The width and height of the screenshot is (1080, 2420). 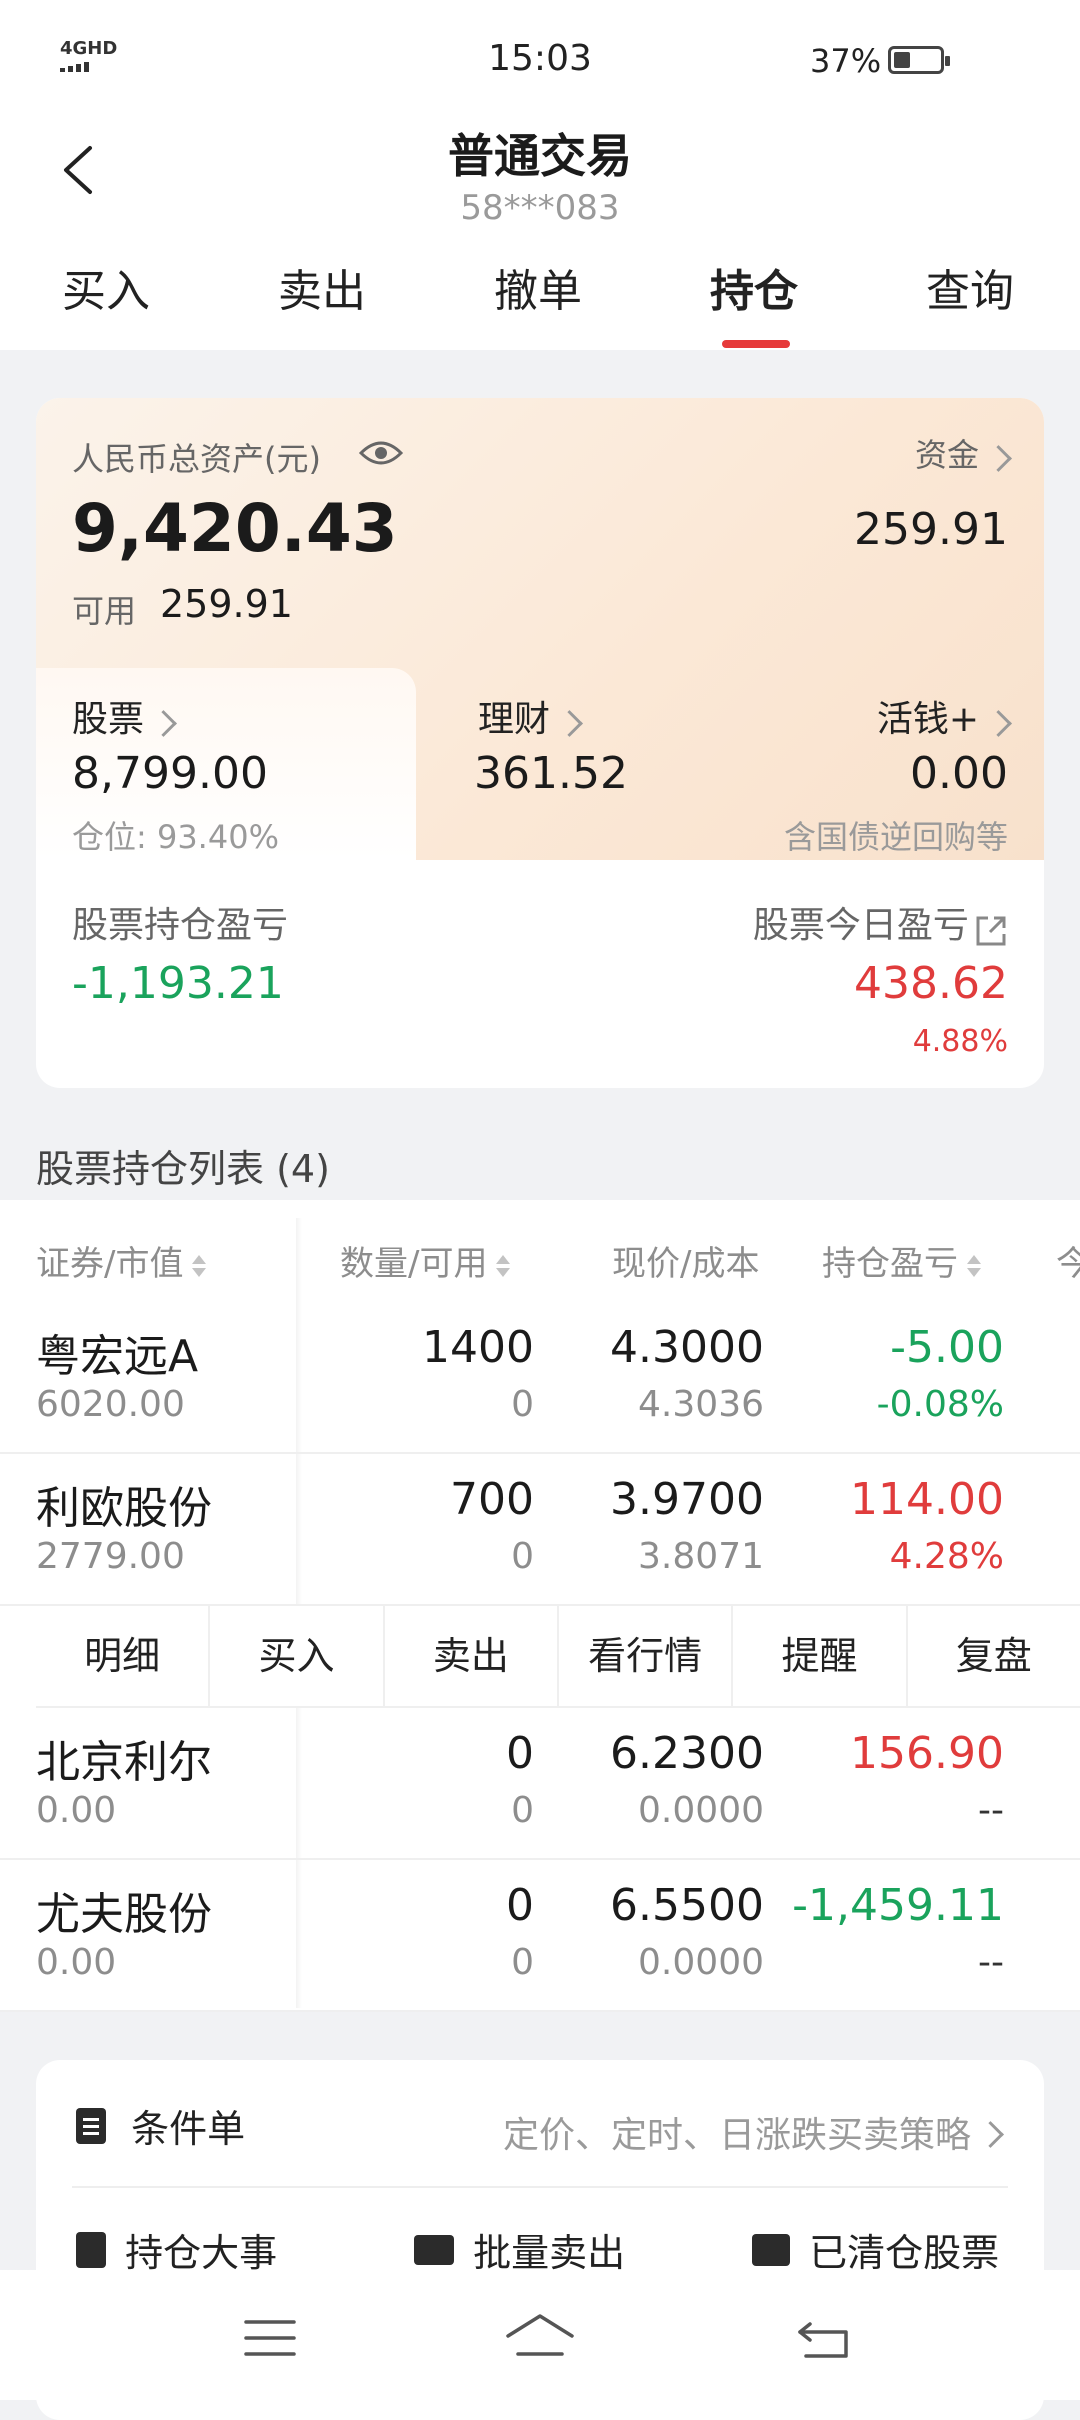 What do you see at coordinates (860, 925) in the screenshot?
I see `today-pl-label: 股票今日盈亏` at bounding box center [860, 925].